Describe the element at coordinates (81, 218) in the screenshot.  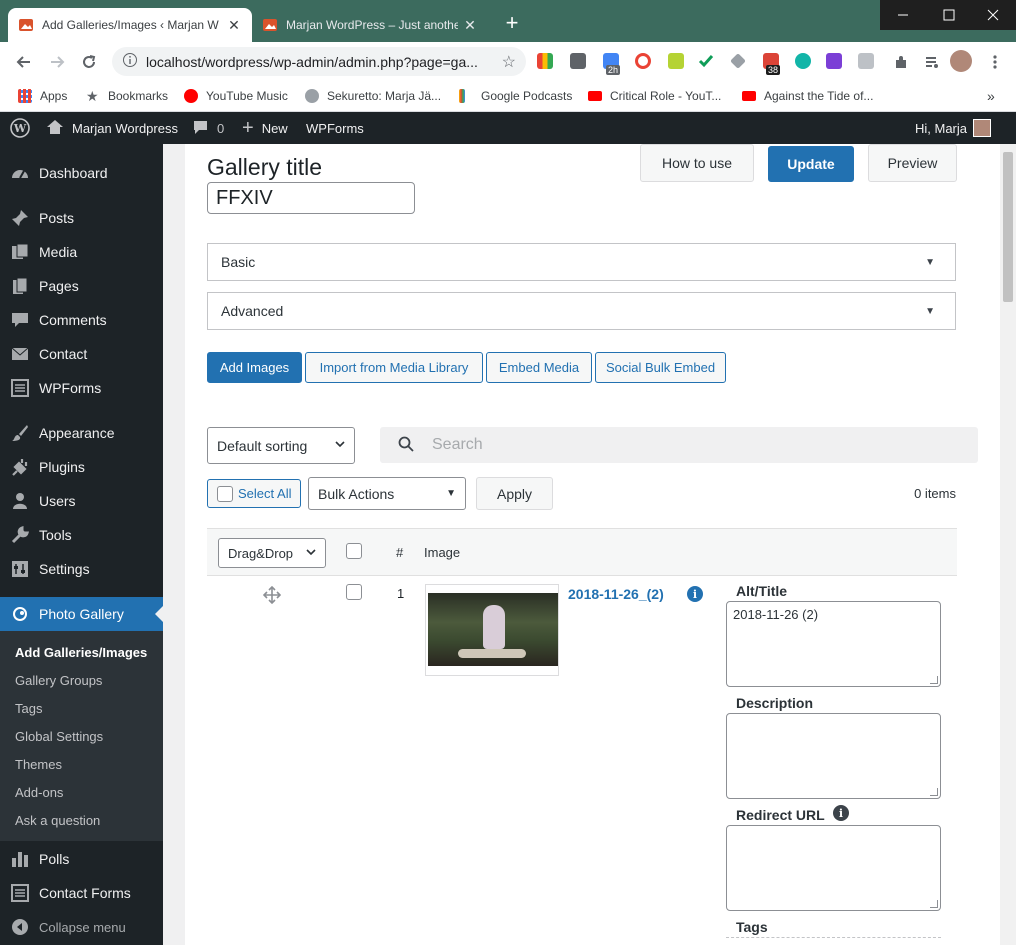
I see `sidebar-item-posts: Posts` at that location.